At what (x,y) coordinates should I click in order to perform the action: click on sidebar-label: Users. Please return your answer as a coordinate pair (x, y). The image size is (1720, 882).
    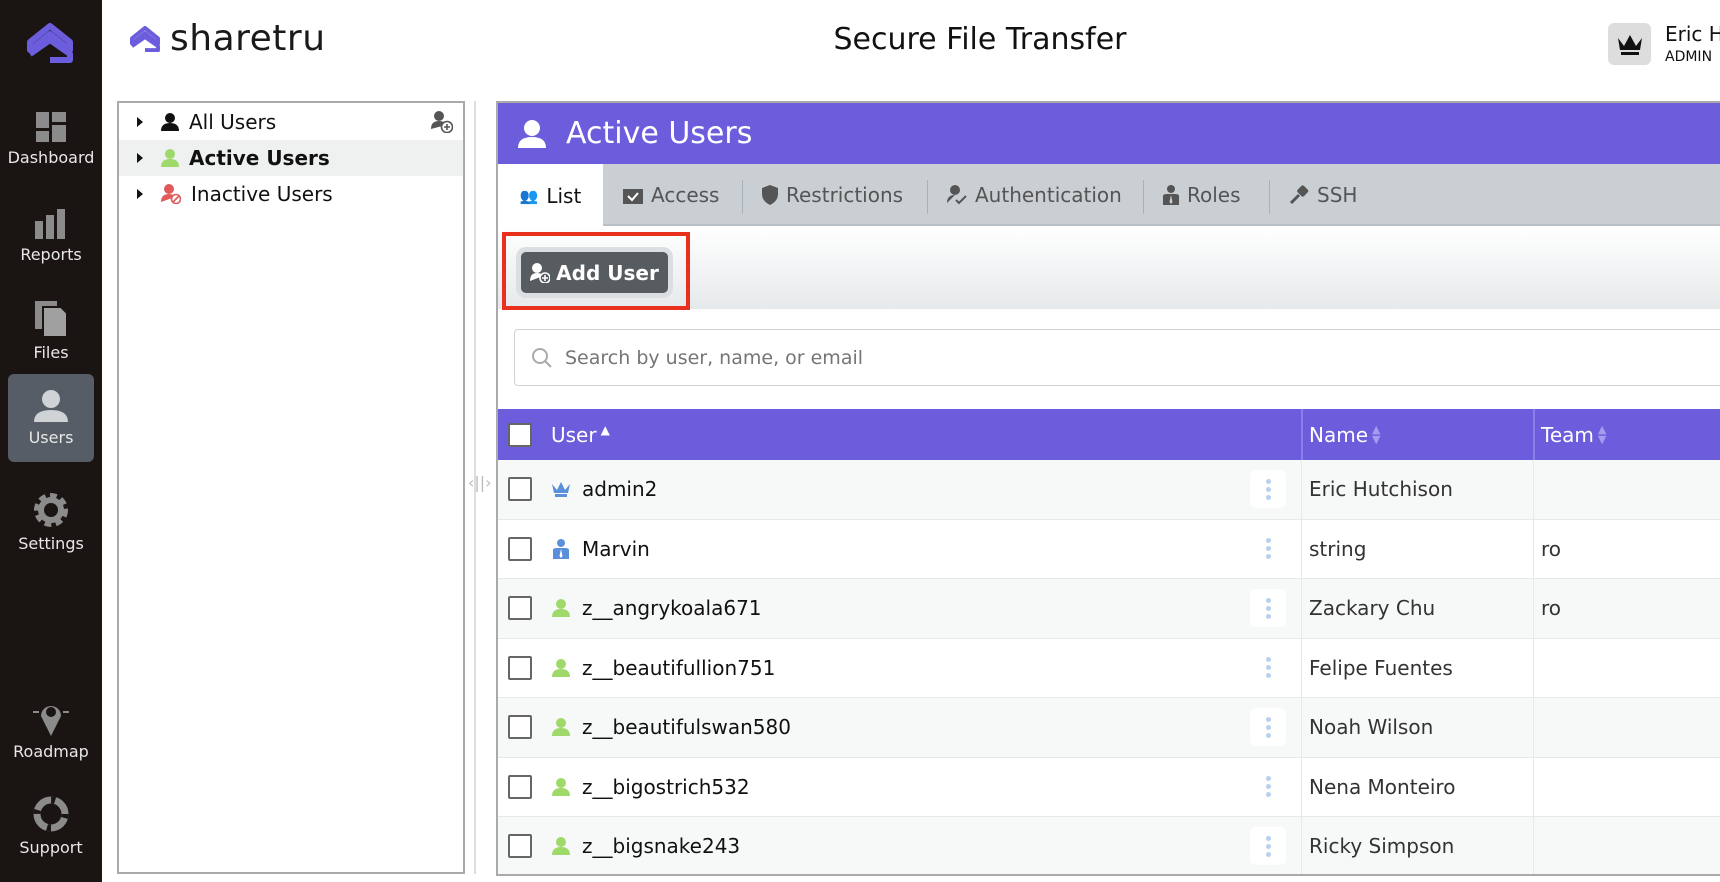
    Looking at the image, I should click on (51, 437).